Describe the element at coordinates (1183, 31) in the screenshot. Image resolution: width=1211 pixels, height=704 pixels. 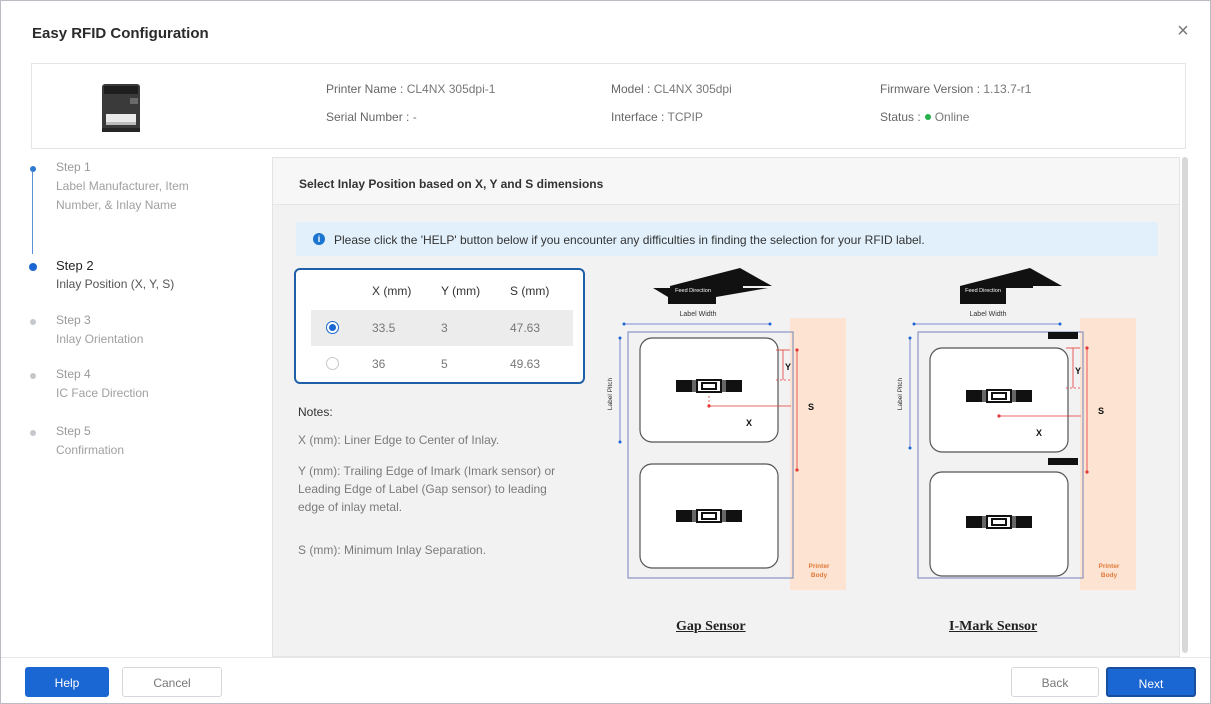
I see `close-icon: ×` at that location.